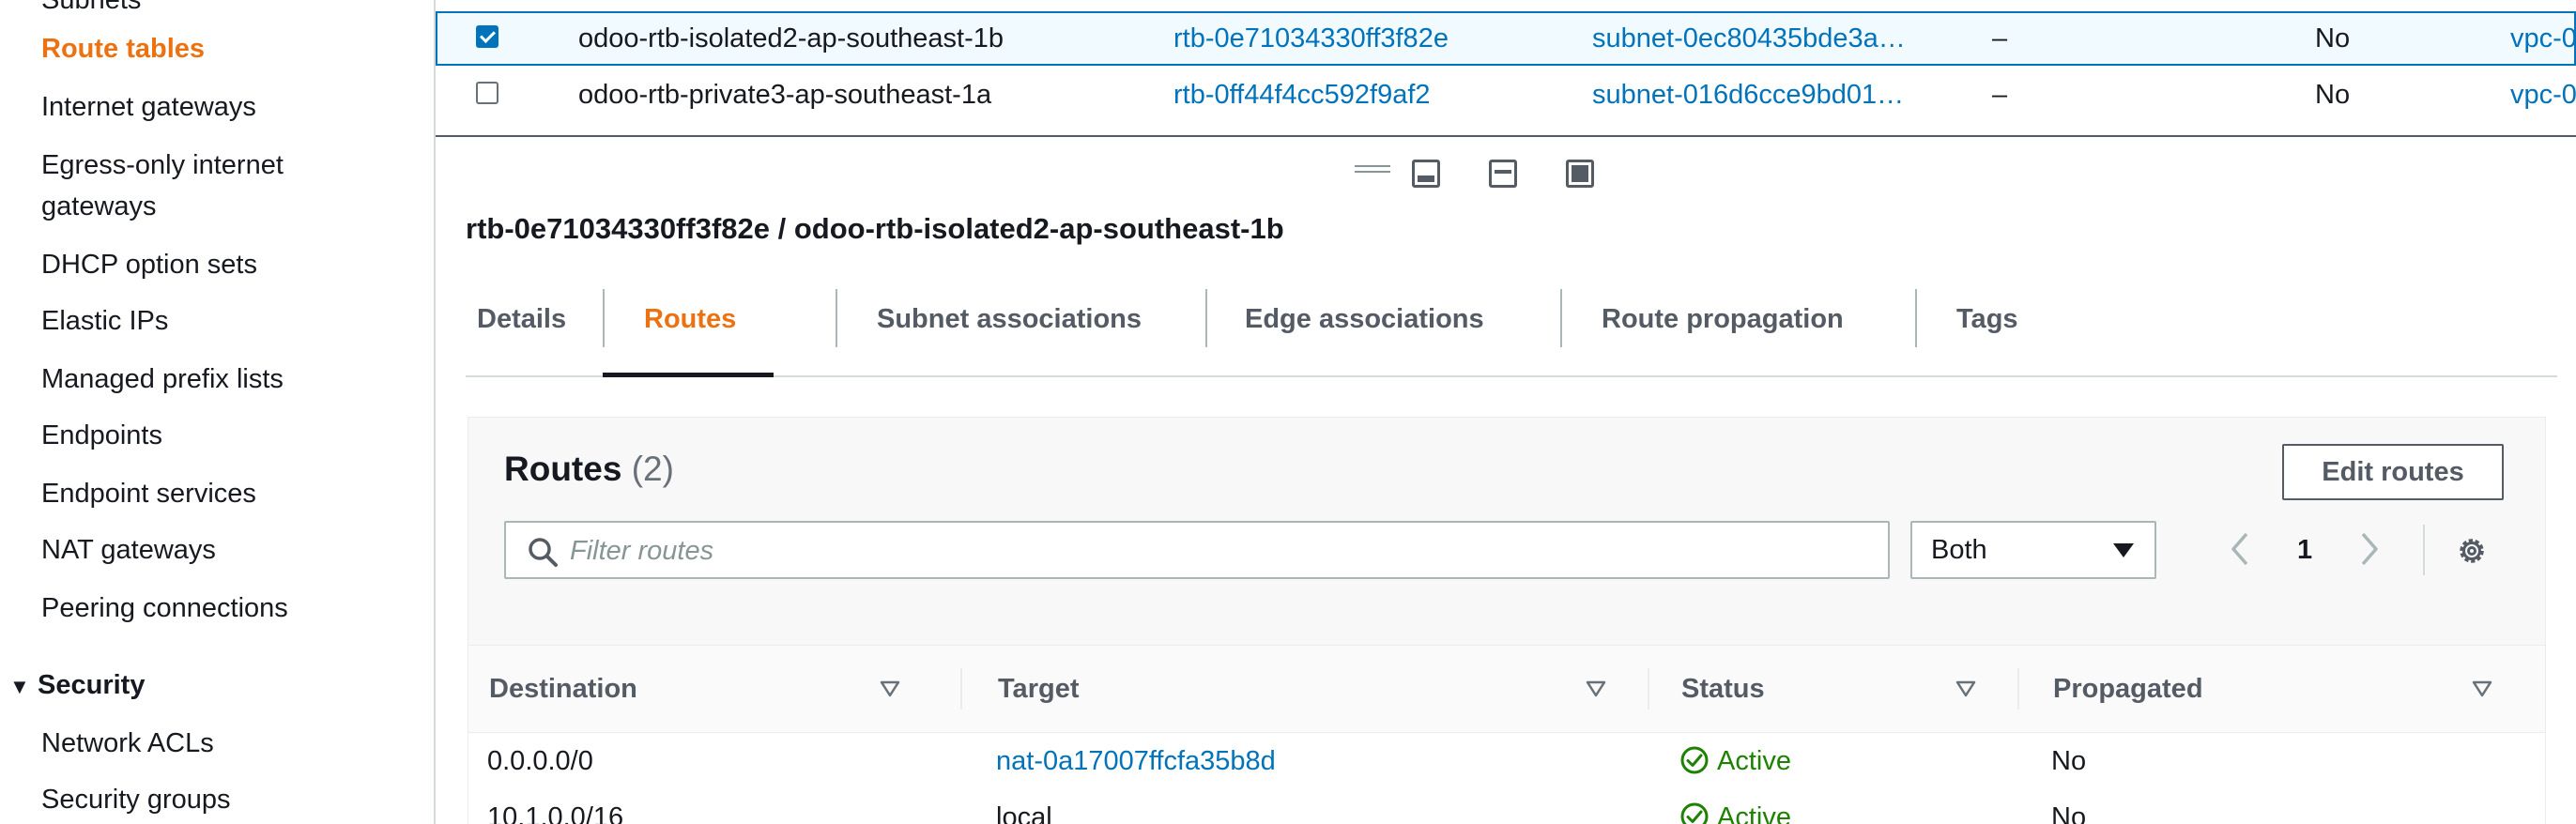  I want to click on chevron-right-icon, so click(2370, 549).